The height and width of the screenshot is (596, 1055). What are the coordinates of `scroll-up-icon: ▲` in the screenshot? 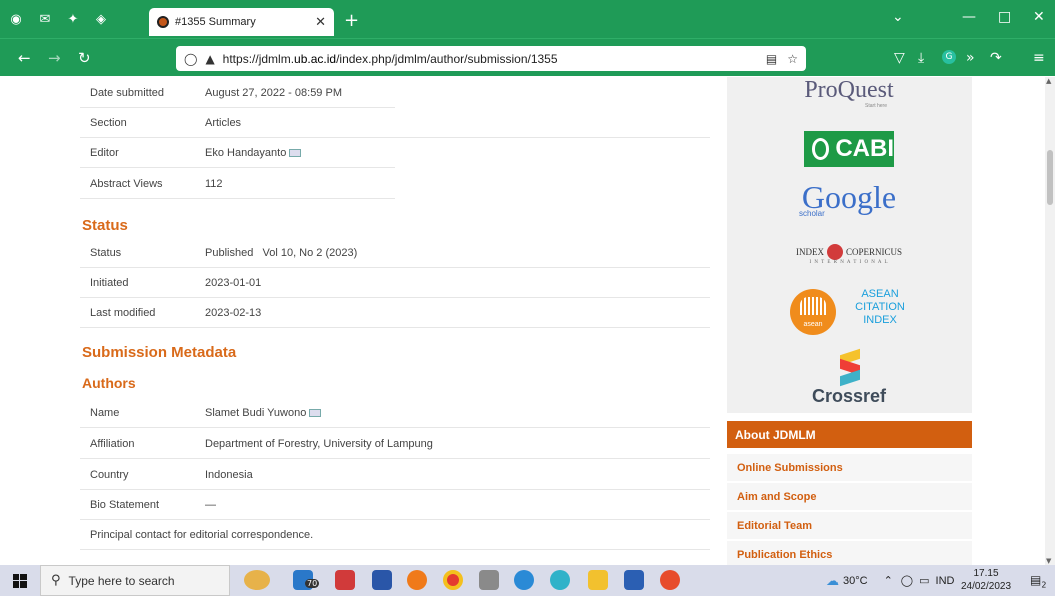 It's located at (1048, 81).